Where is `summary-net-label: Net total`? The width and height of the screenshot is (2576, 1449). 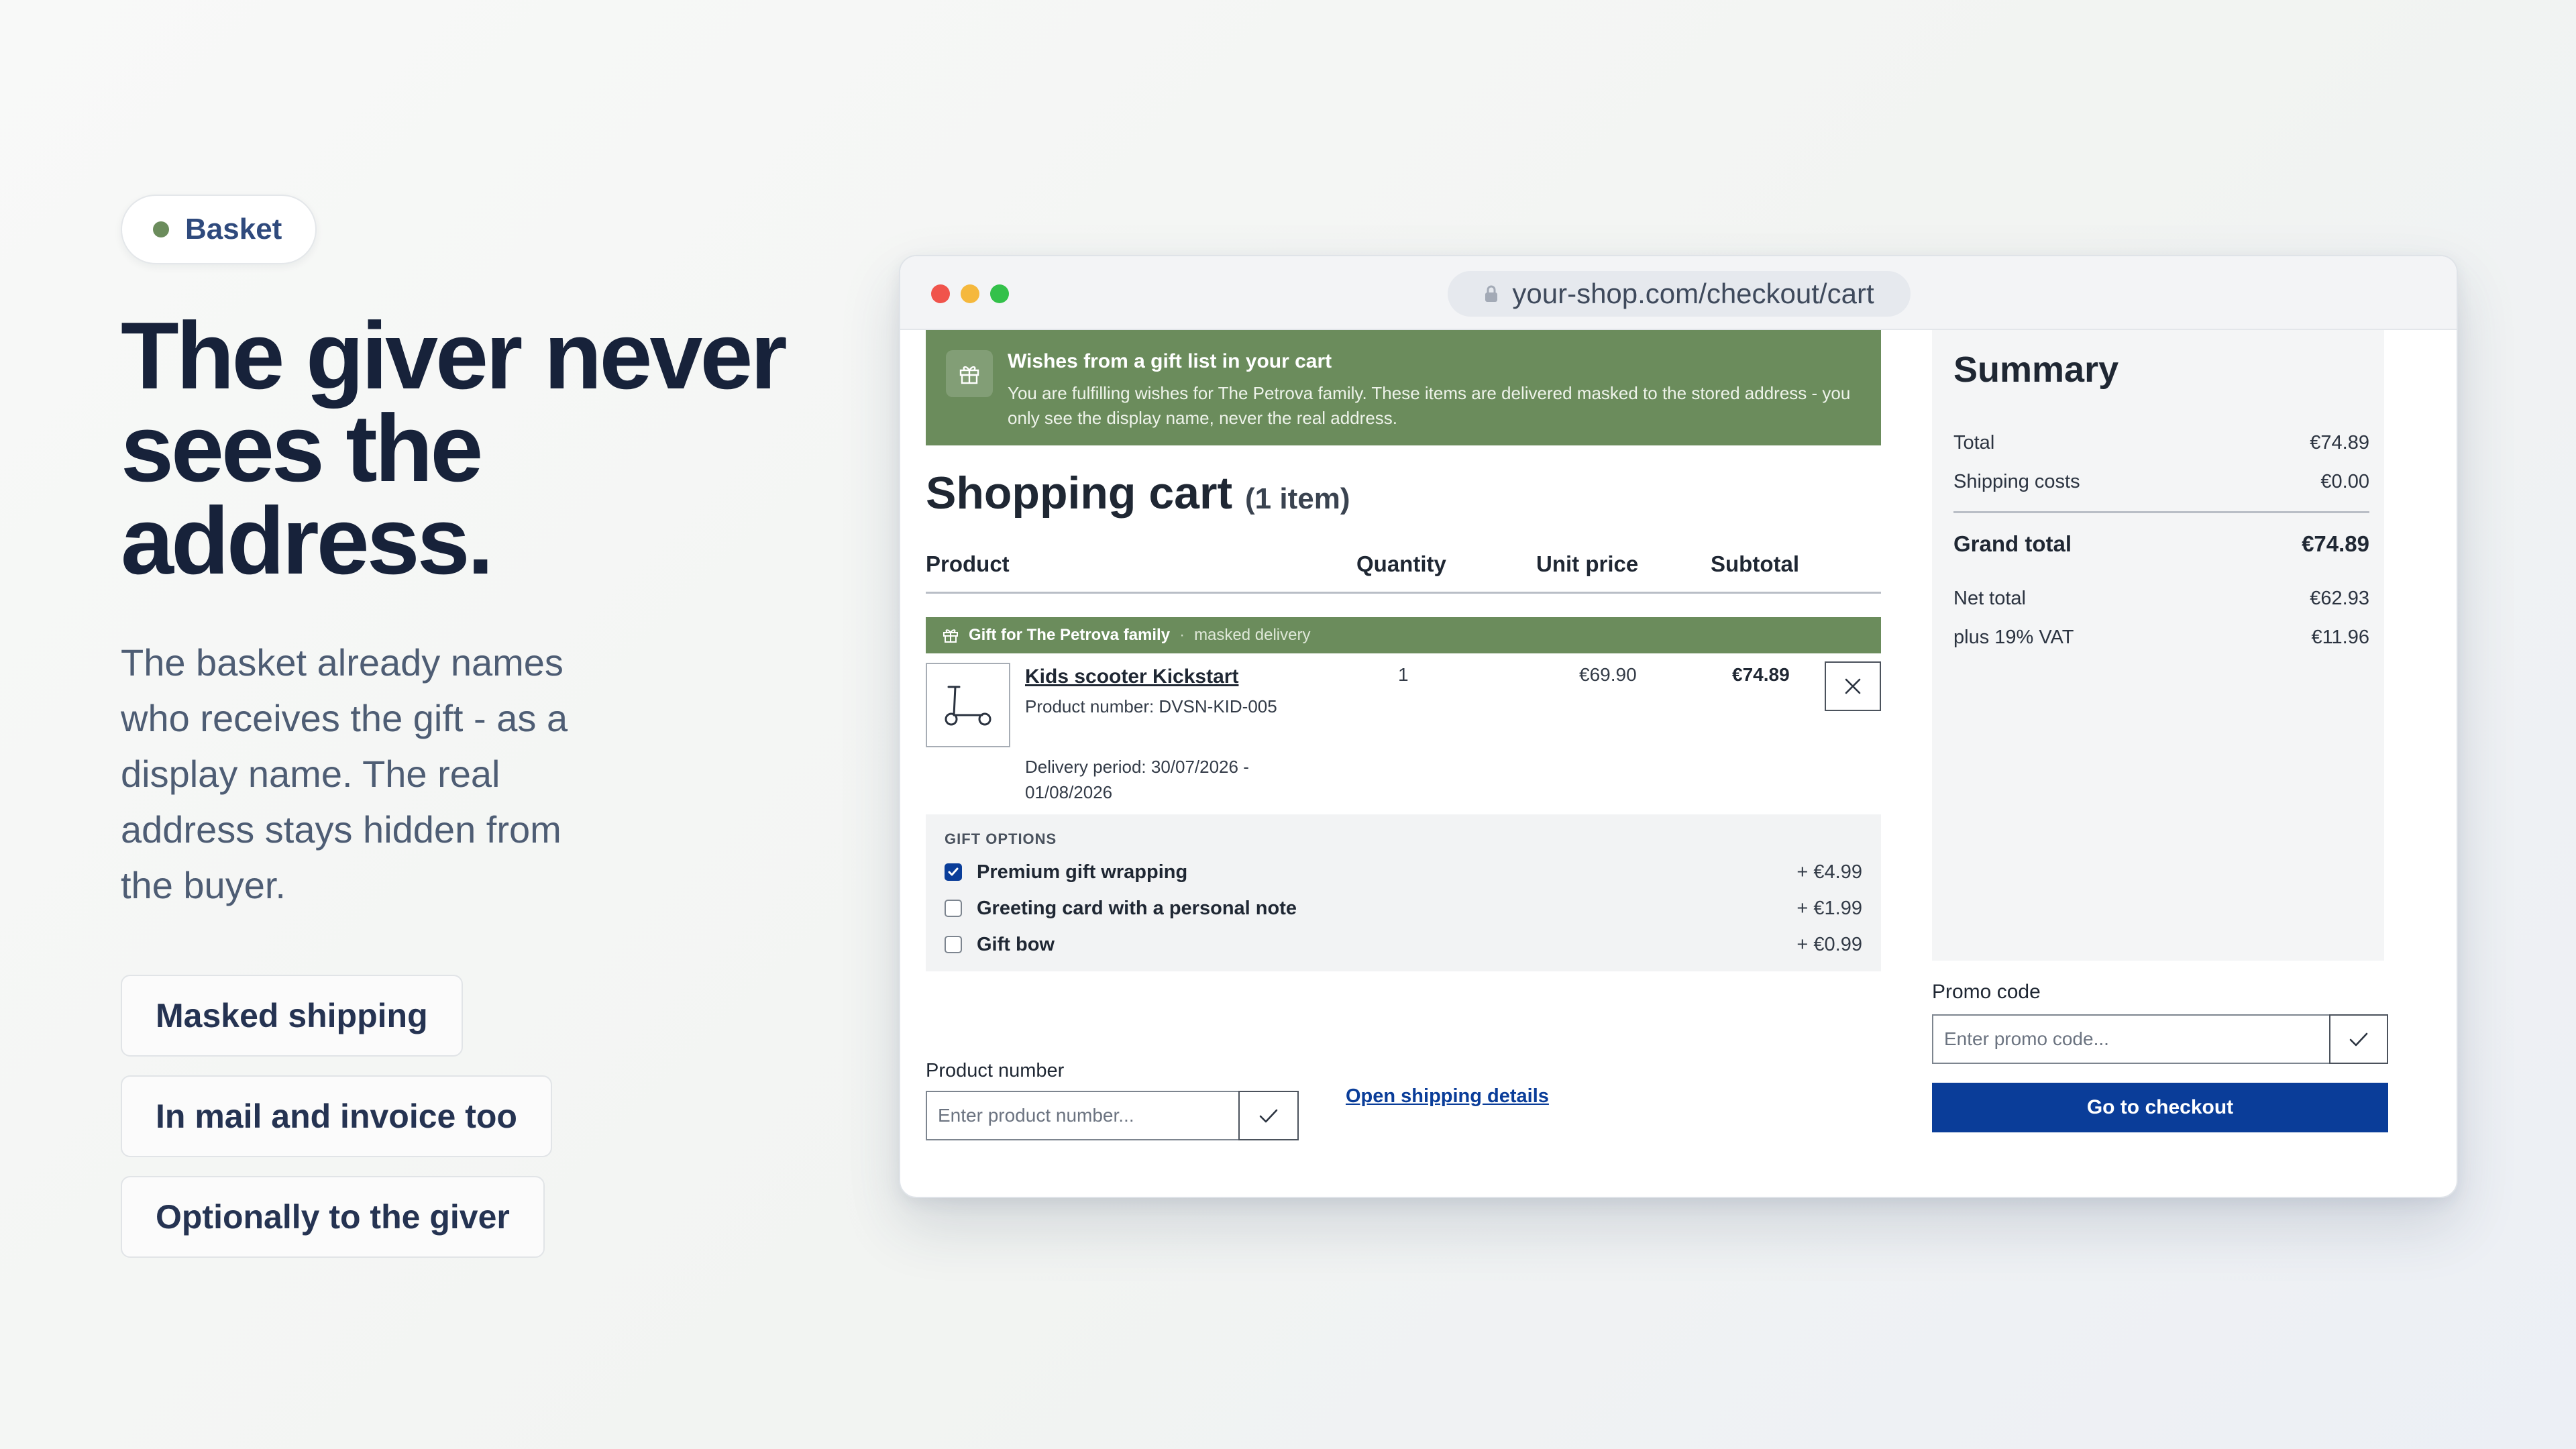
summary-net-label: Net total is located at coordinates (1989, 598).